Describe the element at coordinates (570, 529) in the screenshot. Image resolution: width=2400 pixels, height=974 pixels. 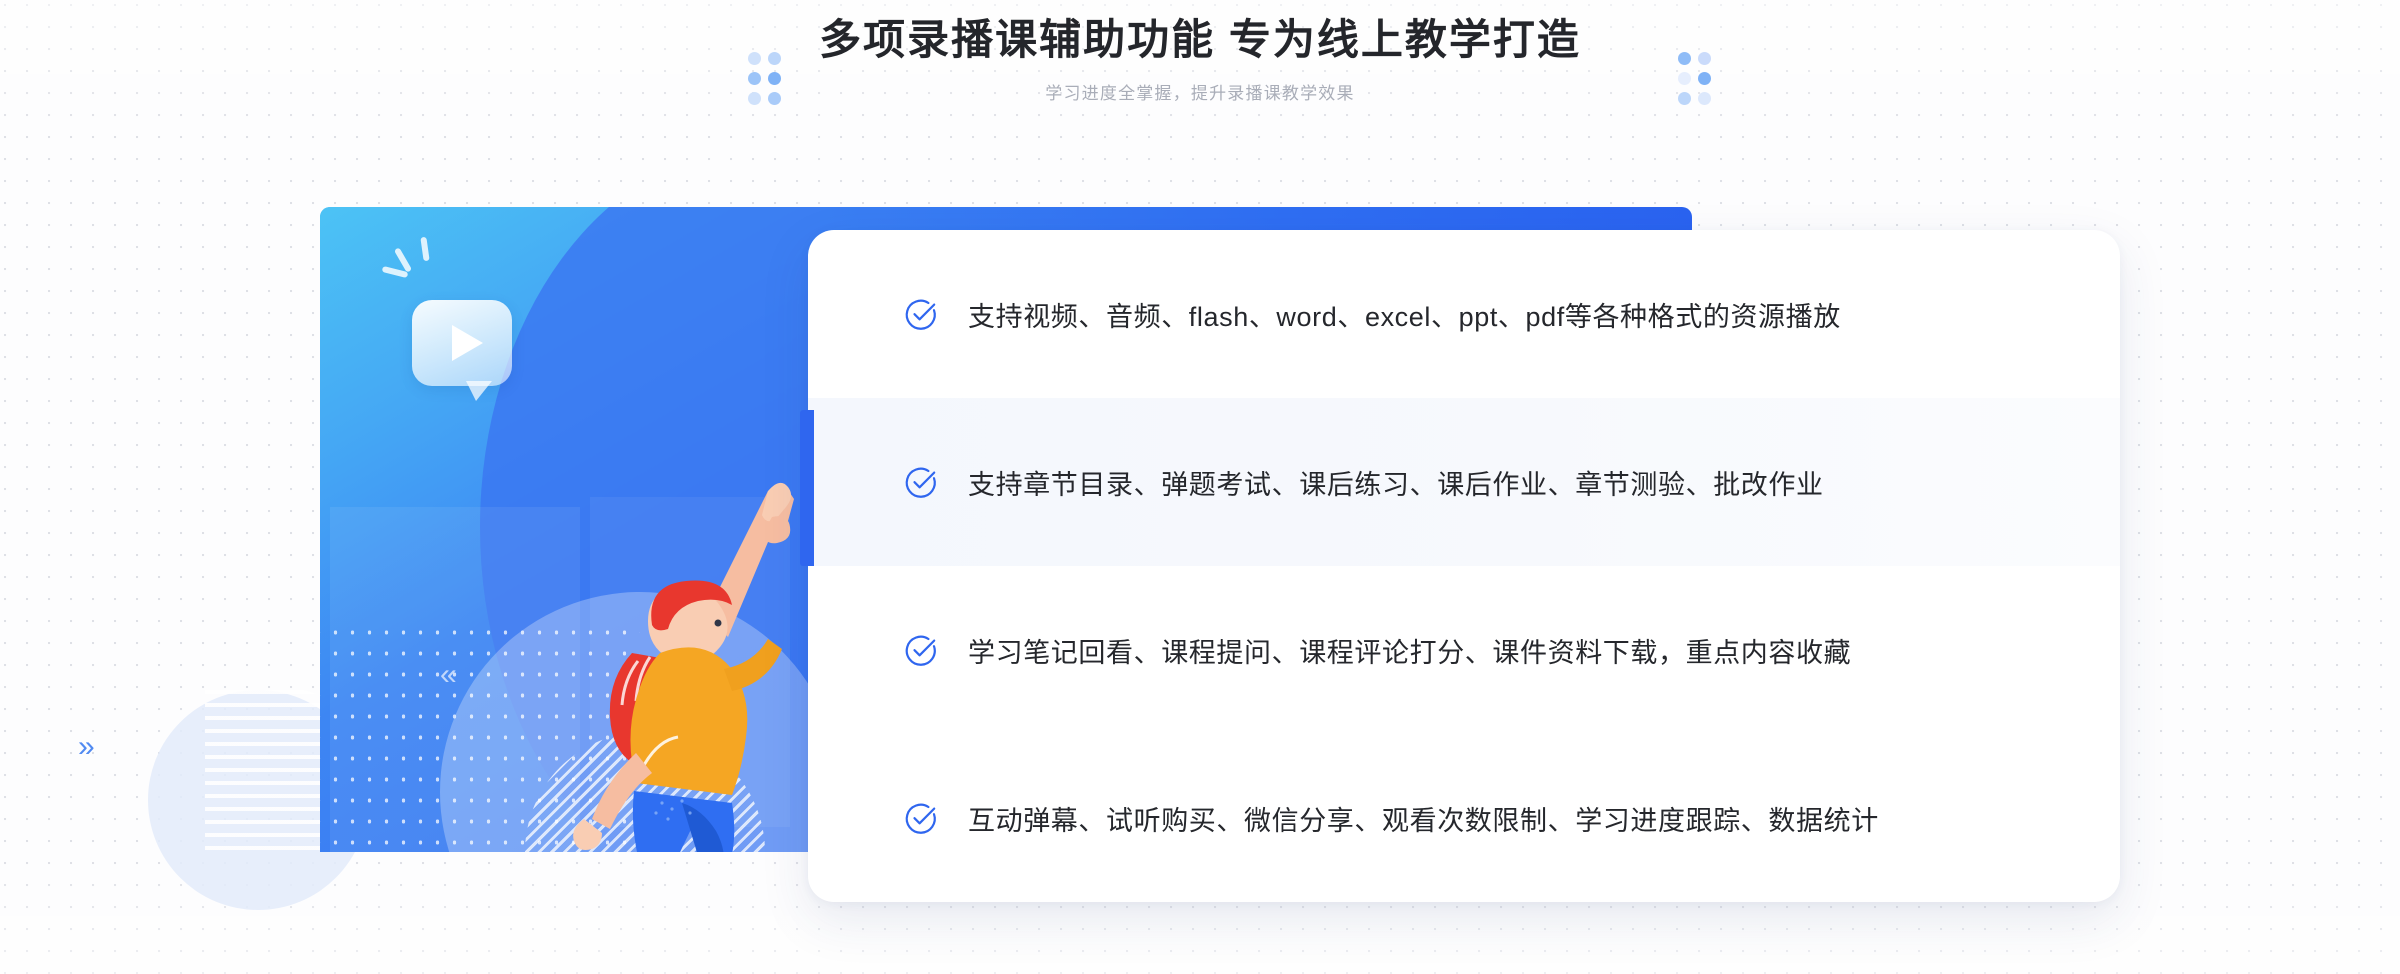
I see `illustration-panel: «` at that location.